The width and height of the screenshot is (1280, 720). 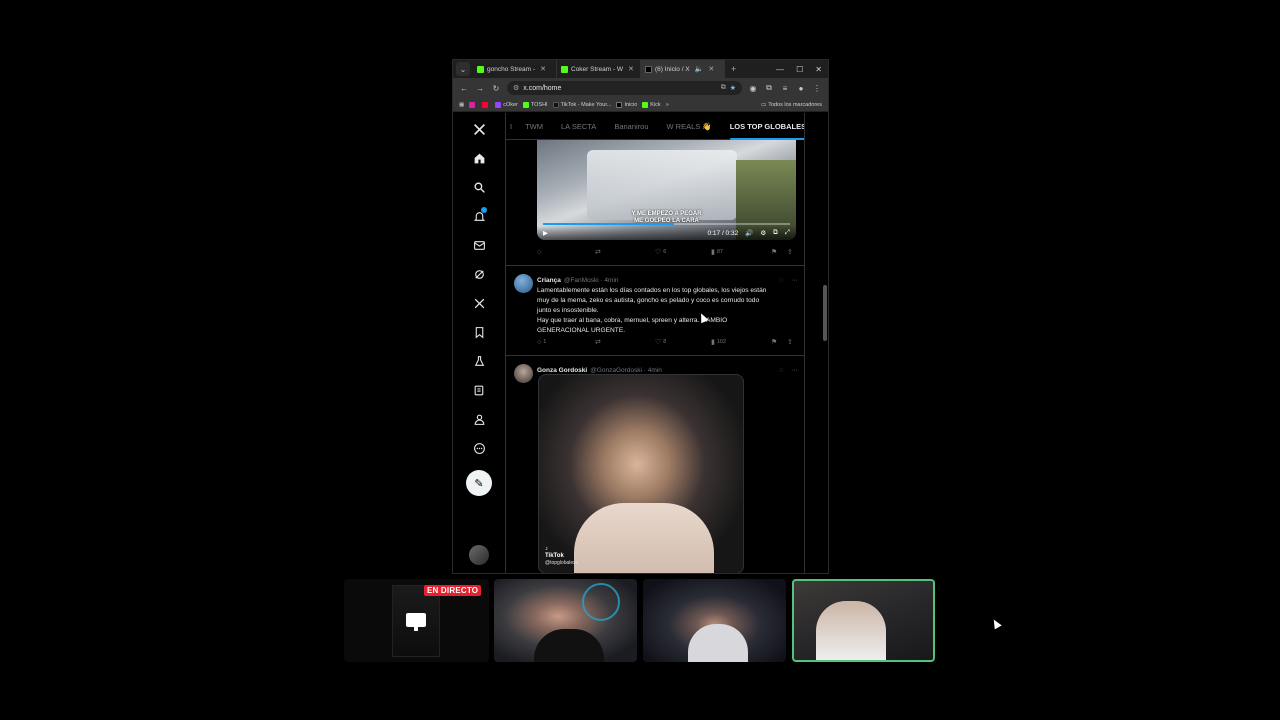 I want to click on window-controls: — ☐ ✕, so click(x=802, y=69).